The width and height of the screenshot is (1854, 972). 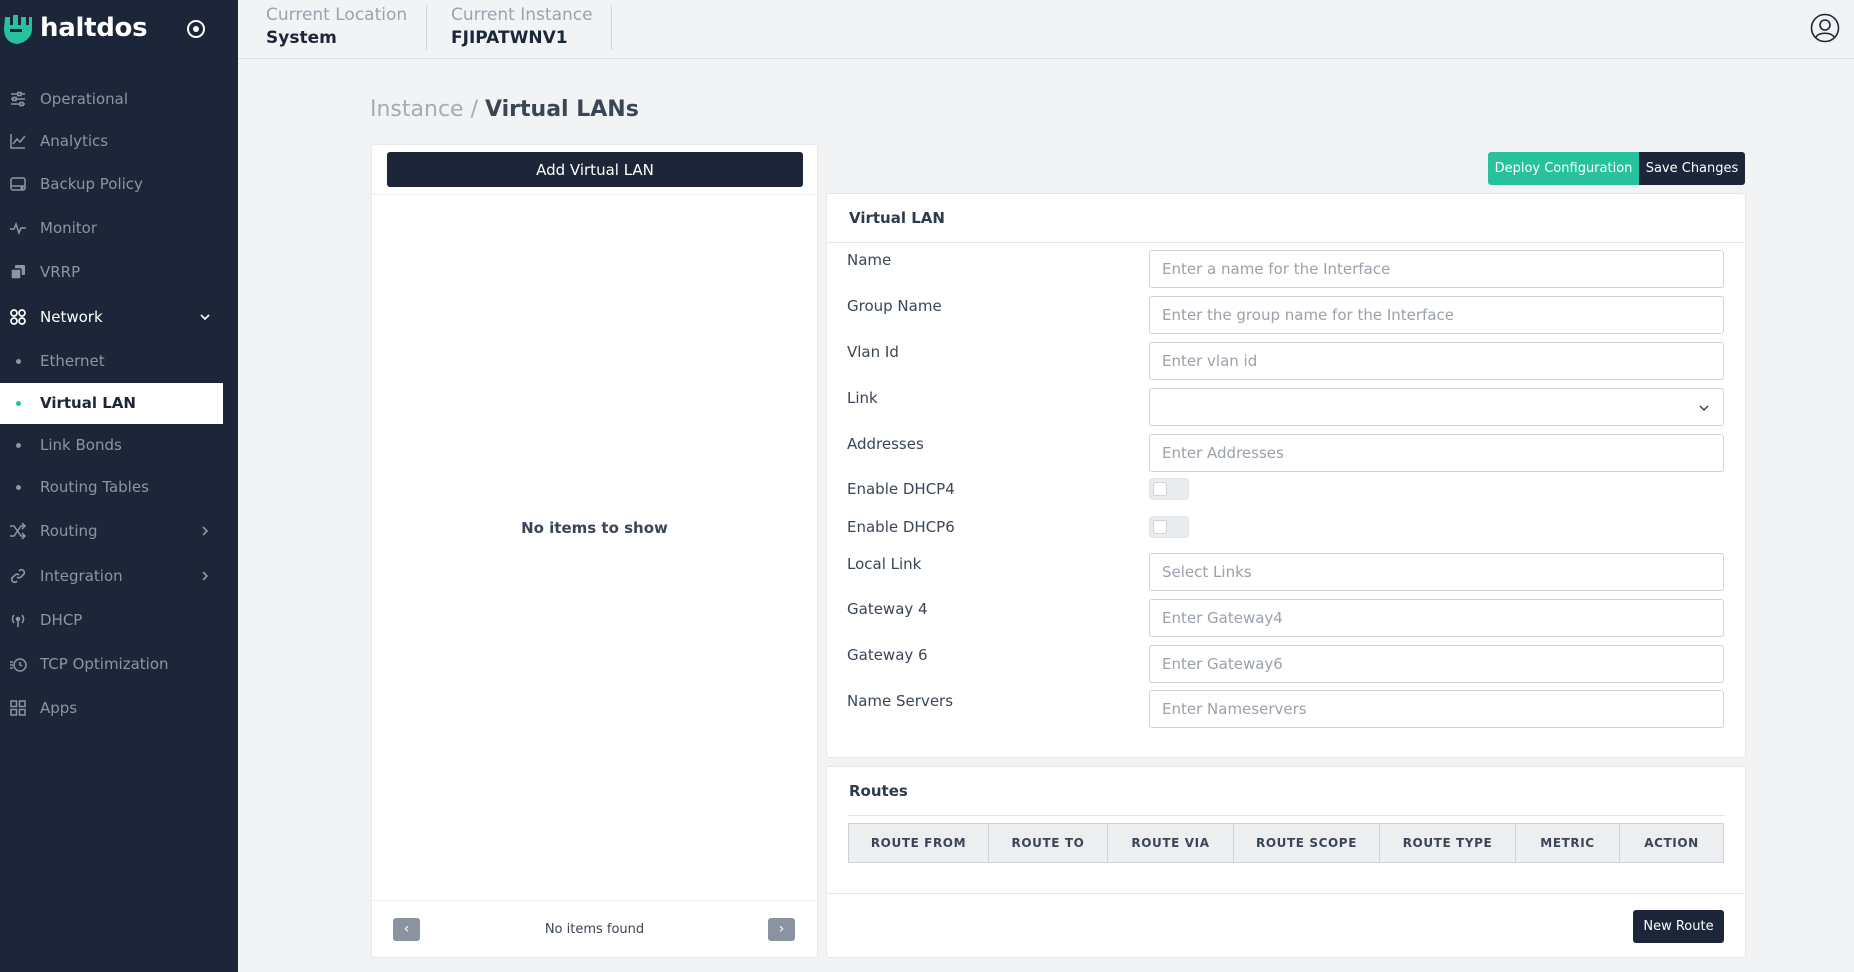 What do you see at coordinates (81, 576) in the screenshot?
I see `sidebar-item-label: Integration` at bounding box center [81, 576].